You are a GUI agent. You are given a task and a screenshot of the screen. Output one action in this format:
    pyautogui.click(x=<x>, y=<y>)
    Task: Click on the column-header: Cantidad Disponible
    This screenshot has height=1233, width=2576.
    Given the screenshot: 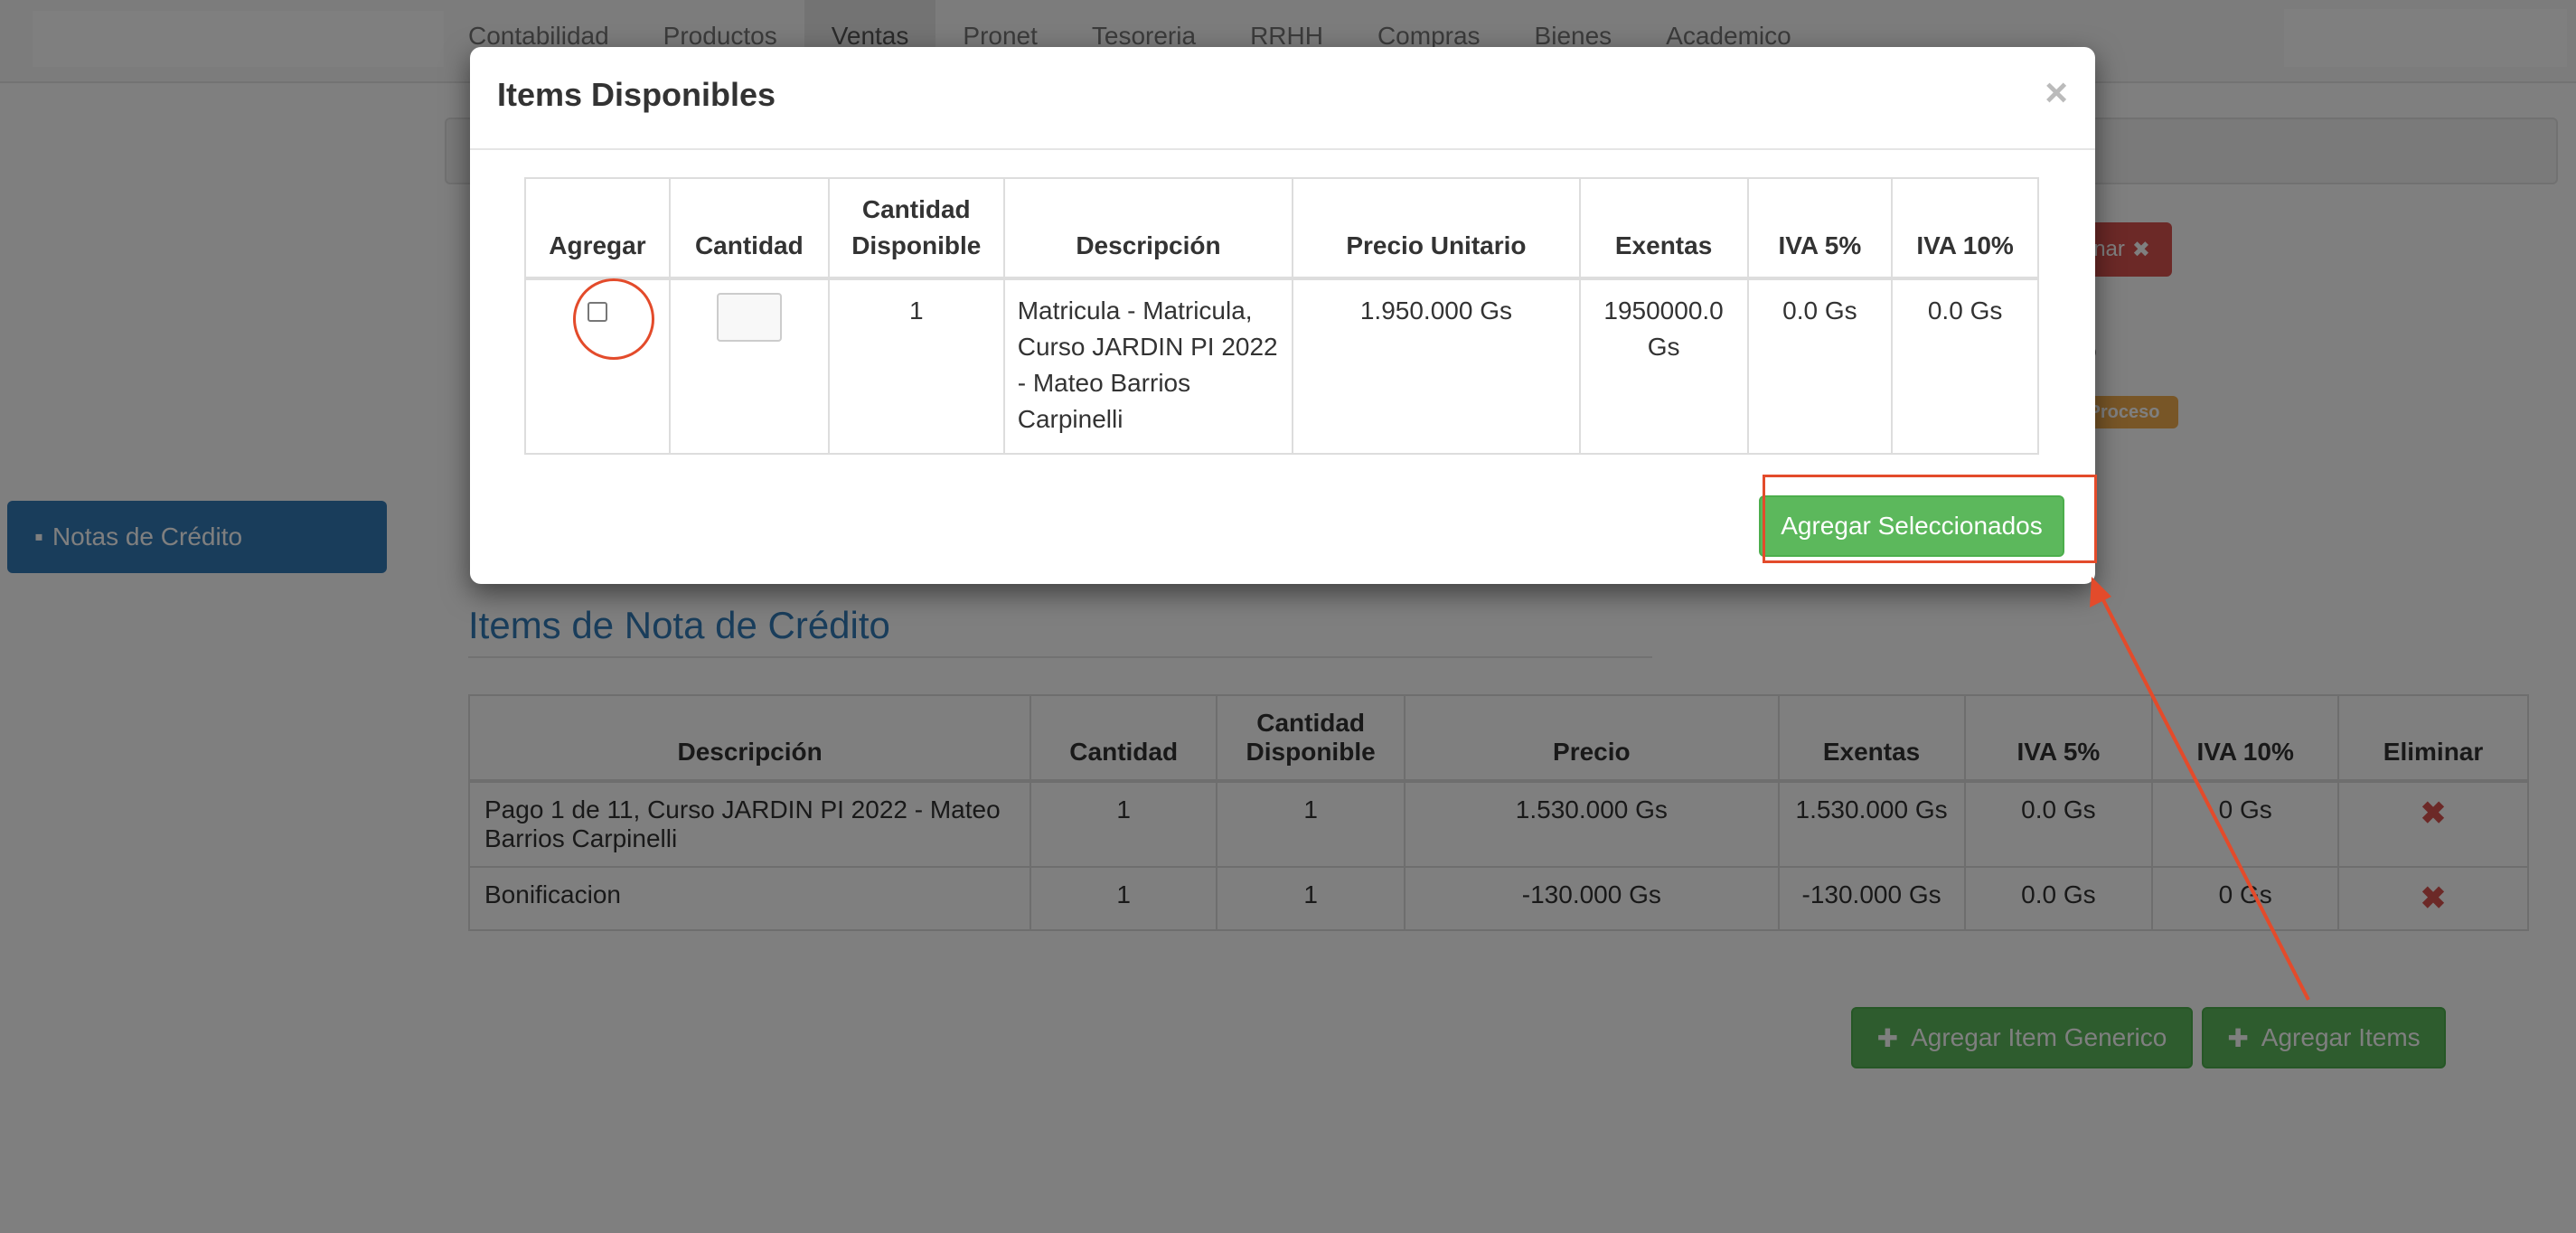 What is the action you would take?
    pyautogui.click(x=916, y=228)
    